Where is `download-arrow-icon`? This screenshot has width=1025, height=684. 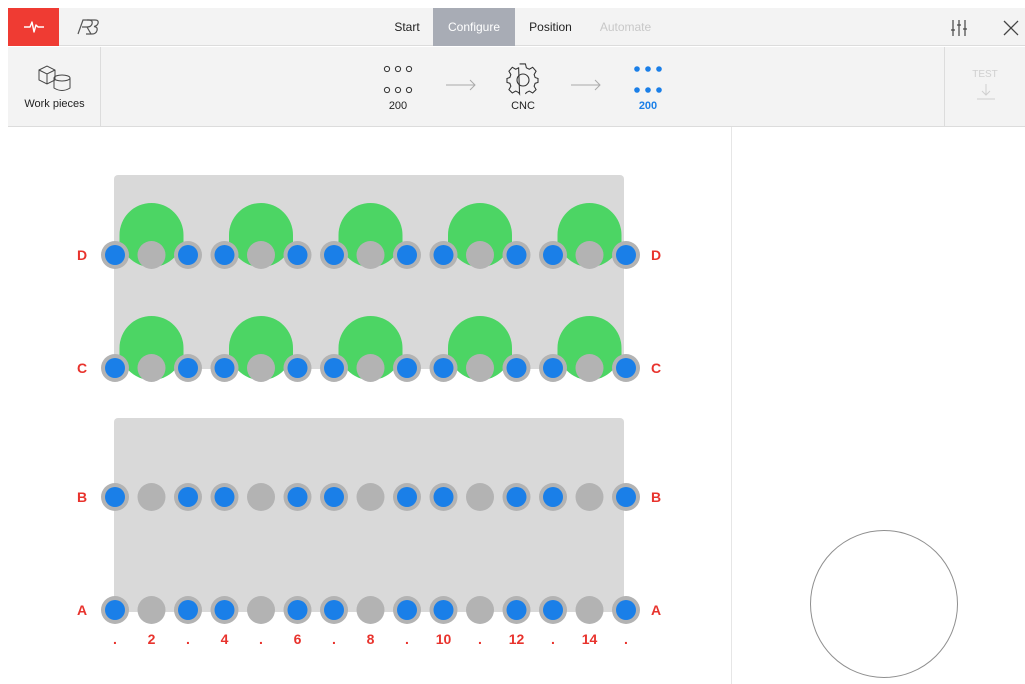 download-arrow-icon is located at coordinates (986, 92).